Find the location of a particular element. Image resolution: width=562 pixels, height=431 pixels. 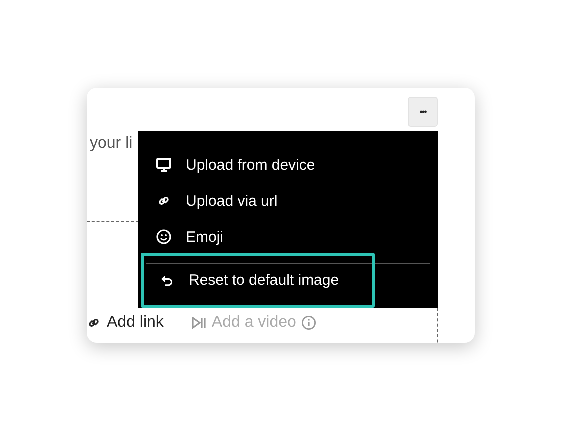

smiley-icon is located at coordinates (164, 237).